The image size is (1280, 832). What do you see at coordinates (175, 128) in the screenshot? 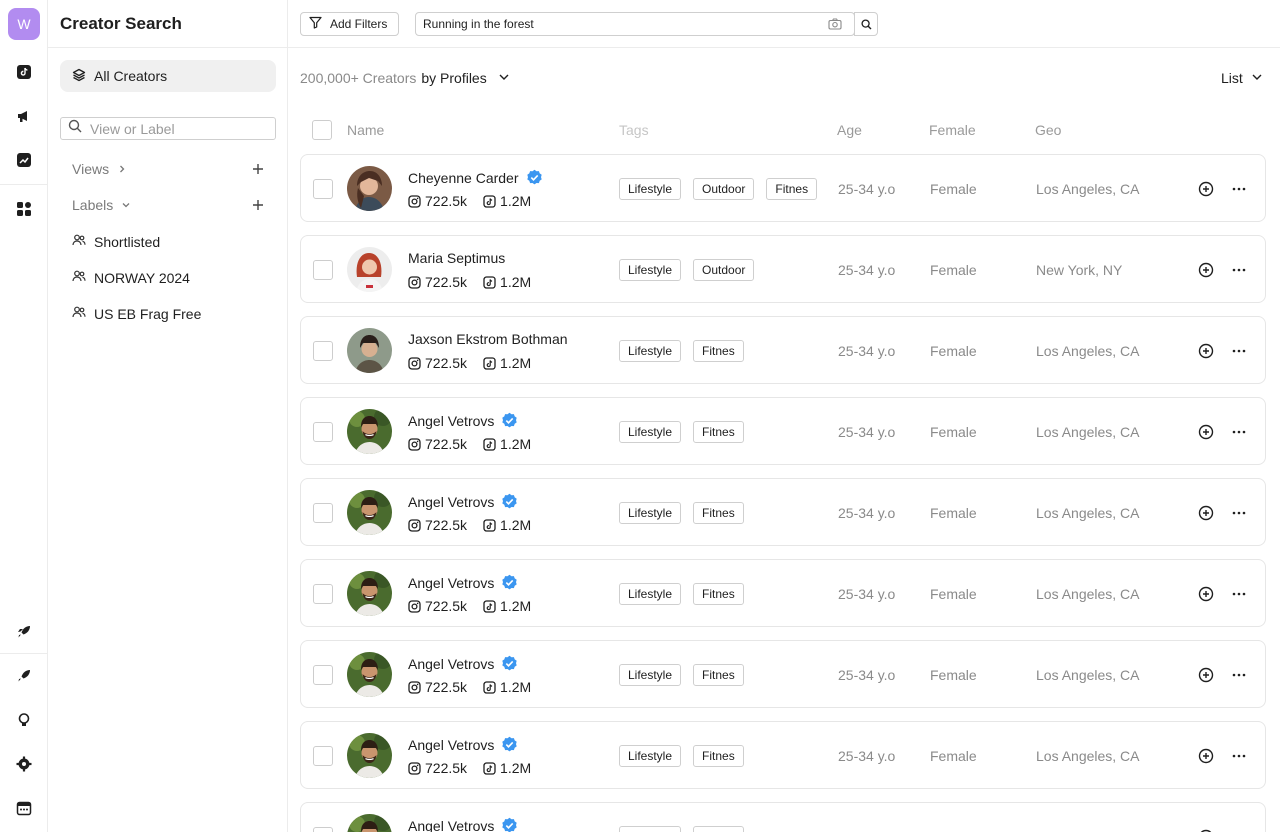
I see `view-search-input` at bounding box center [175, 128].